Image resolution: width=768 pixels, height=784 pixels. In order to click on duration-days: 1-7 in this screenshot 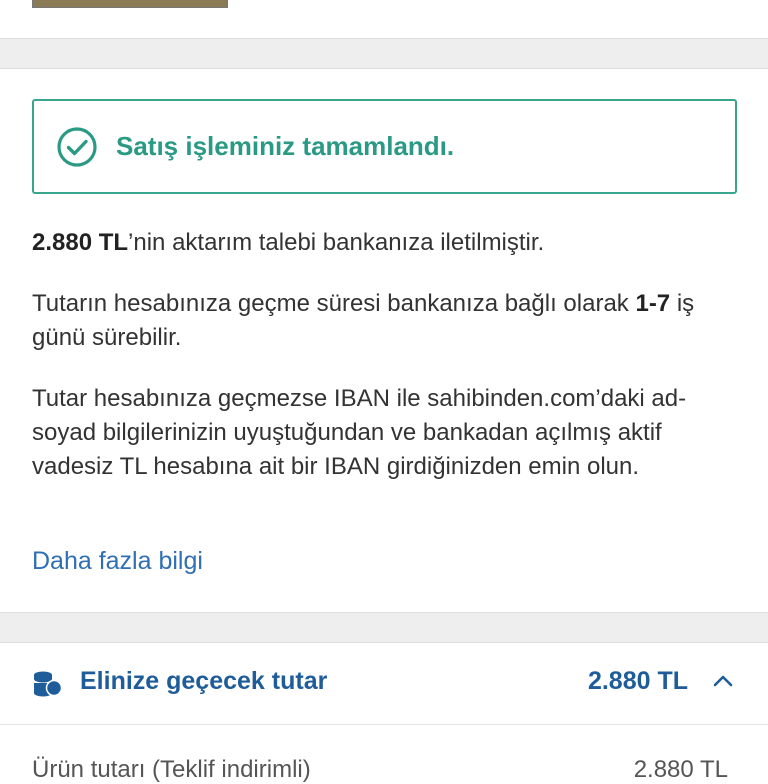, I will do `click(653, 303)`.